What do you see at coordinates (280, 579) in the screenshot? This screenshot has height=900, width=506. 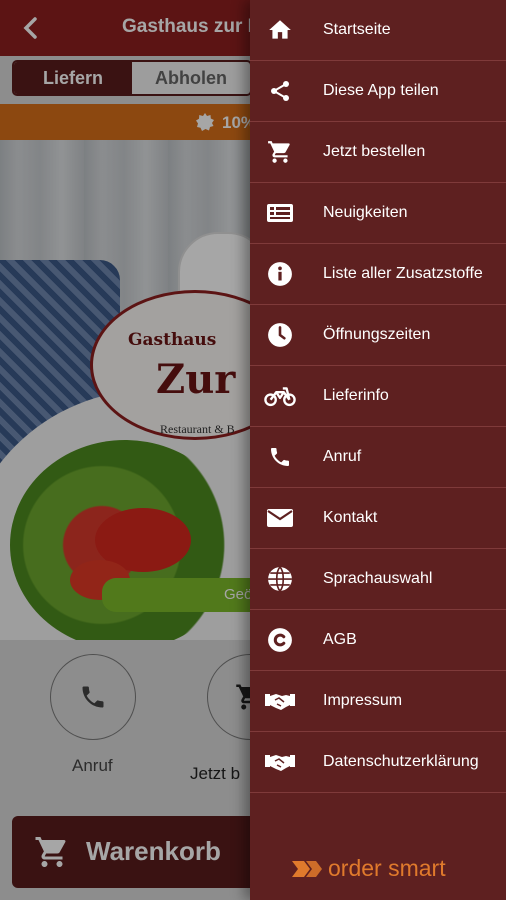 I see `globe-icon` at bounding box center [280, 579].